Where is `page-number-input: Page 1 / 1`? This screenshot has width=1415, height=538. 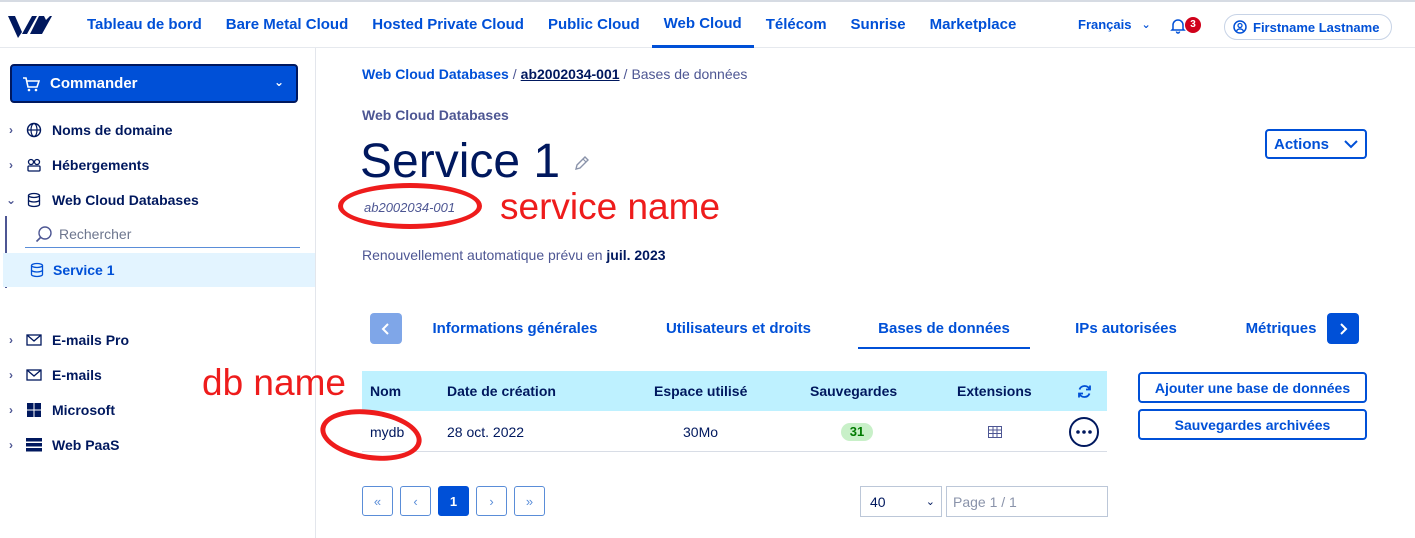
page-number-input: Page 1 / 1 is located at coordinates (1027, 501).